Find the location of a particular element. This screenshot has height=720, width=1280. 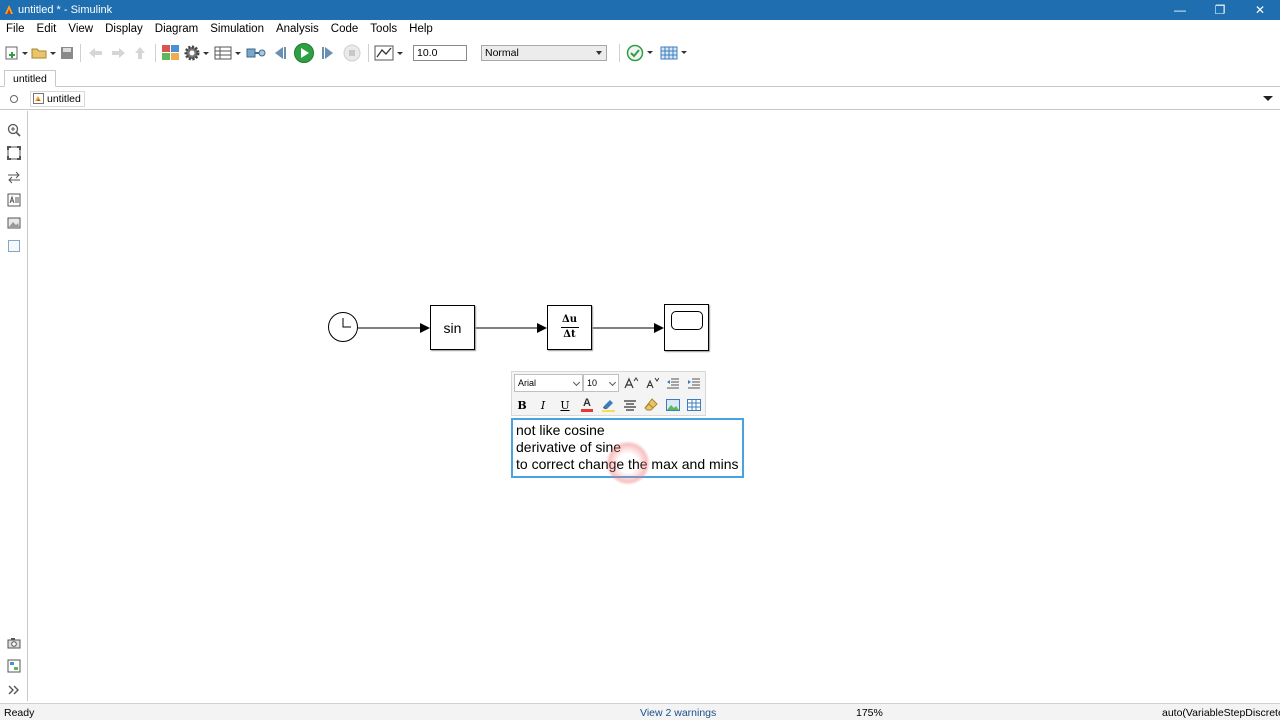

font-family-value: Arial is located at coordinates (527, 383).